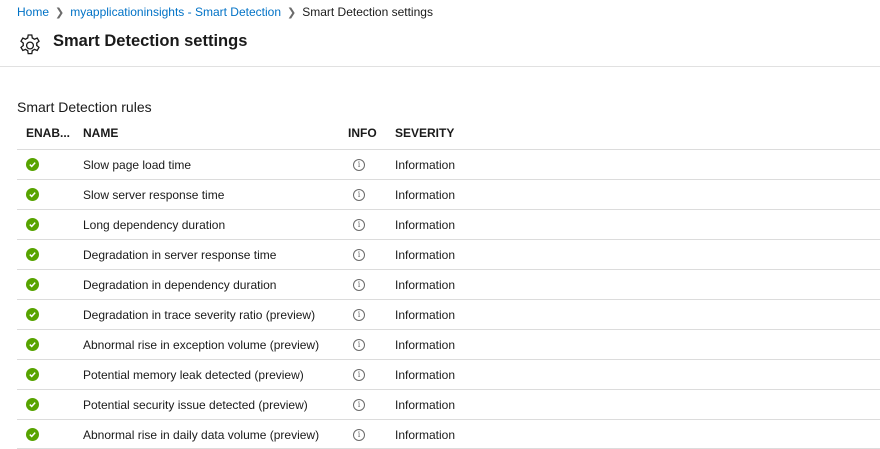 The height and width of the screenshot is (449, 880). What do you see at coordinates (362, 133) in the screenshot?
I see `column-header-info: INFO` at bounding box center [362, 133].